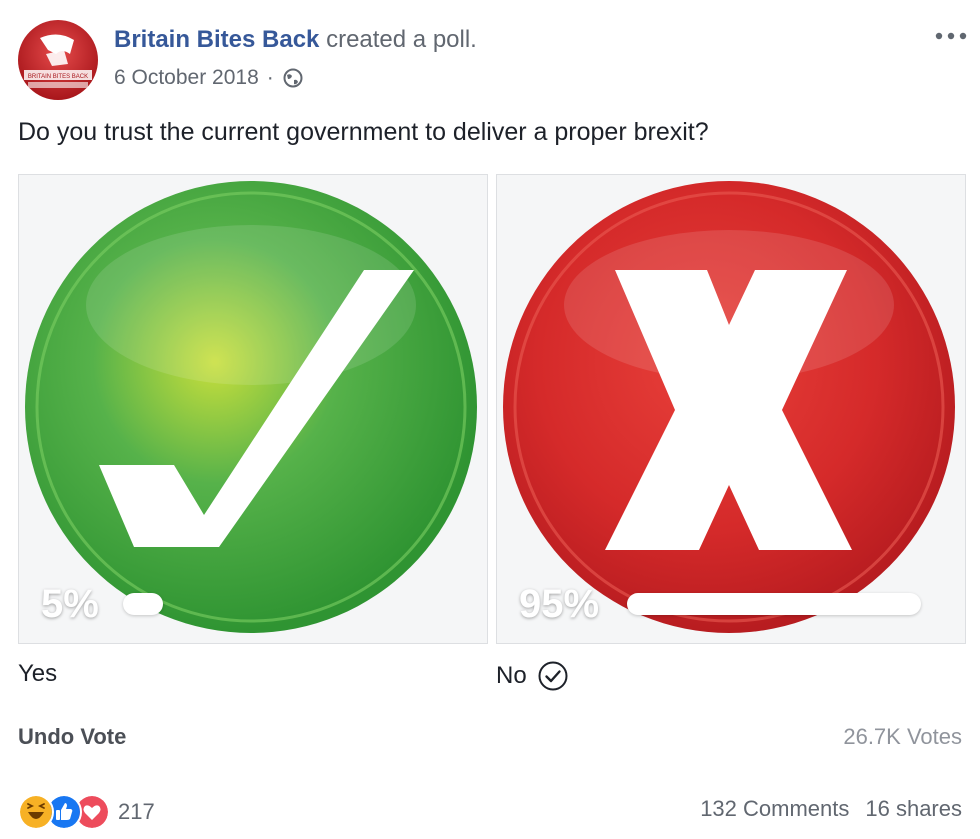  Describe the element at coordinates (216, 39) in the screenshot. I see `author-name: Britain Bites Back` at that location.